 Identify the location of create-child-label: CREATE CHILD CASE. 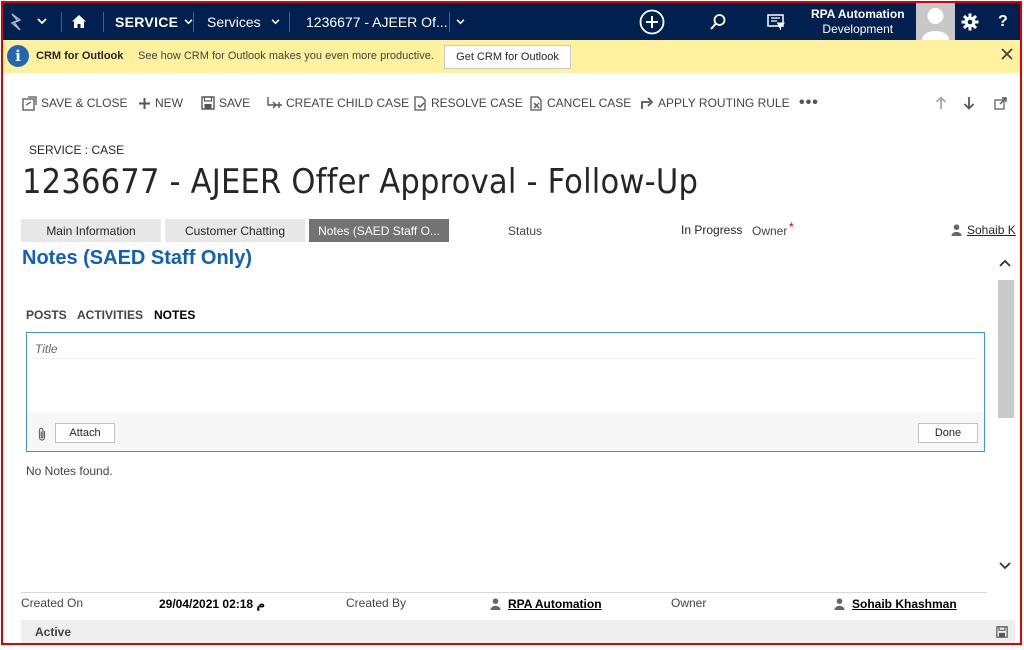
(348, 103).